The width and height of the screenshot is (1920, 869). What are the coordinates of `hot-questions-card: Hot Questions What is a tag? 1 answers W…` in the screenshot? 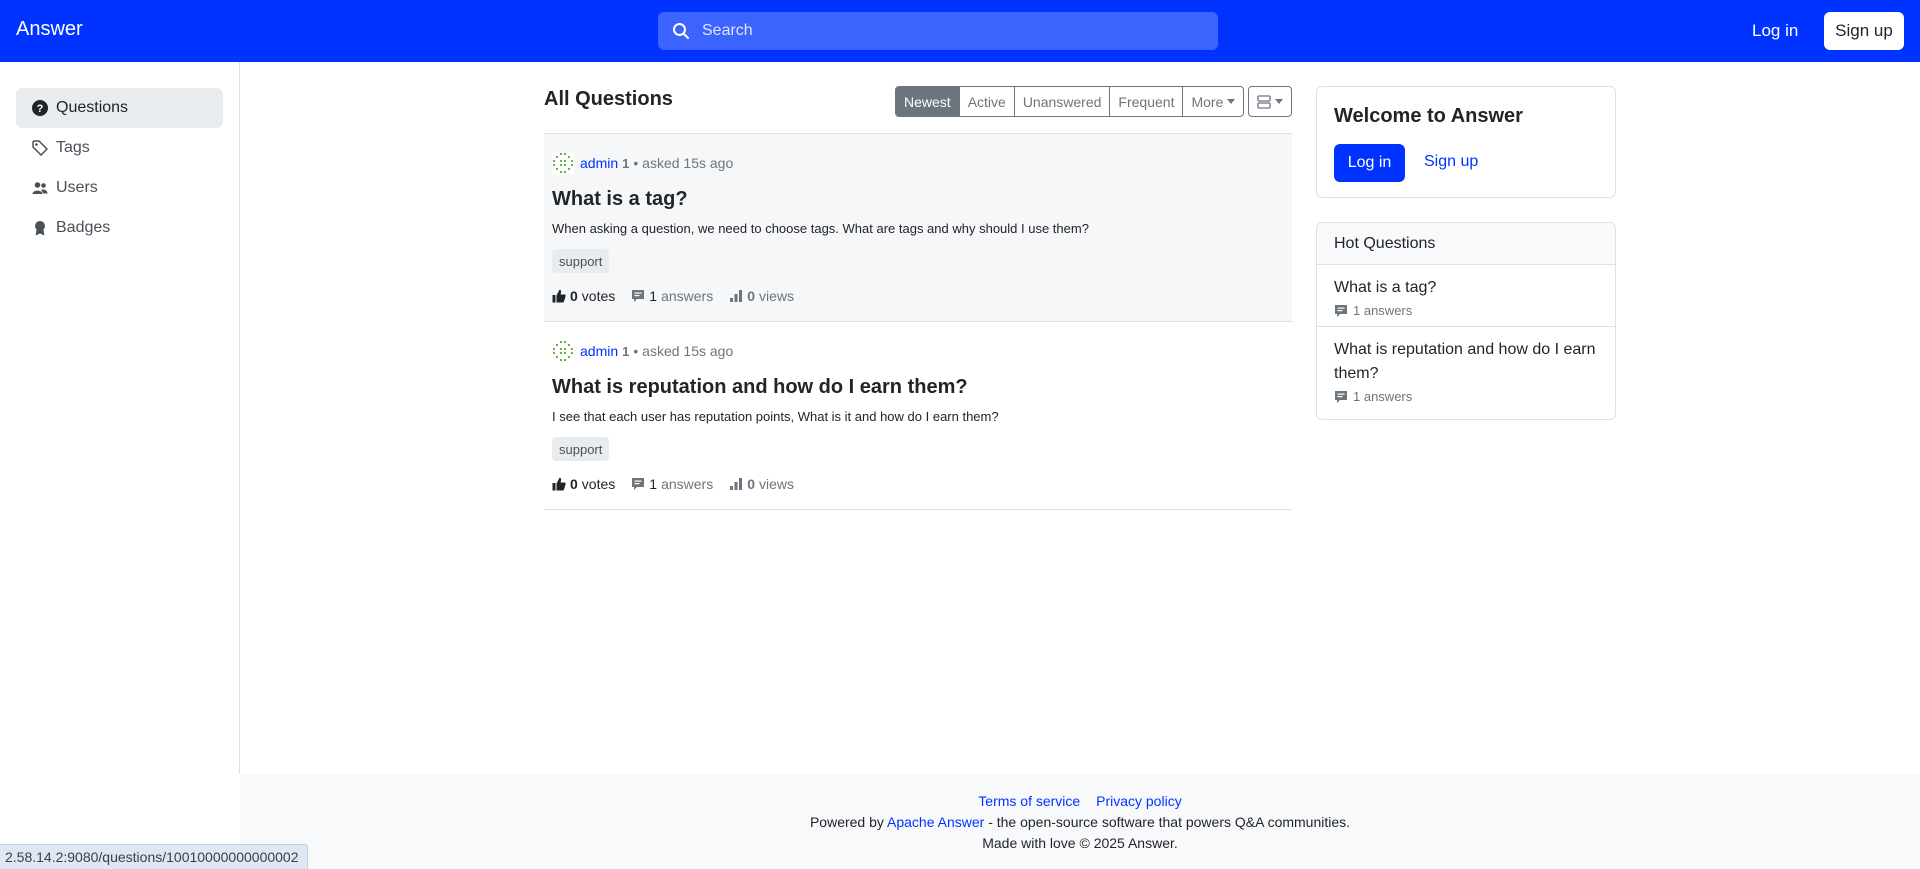 It's located at (1466, 321).